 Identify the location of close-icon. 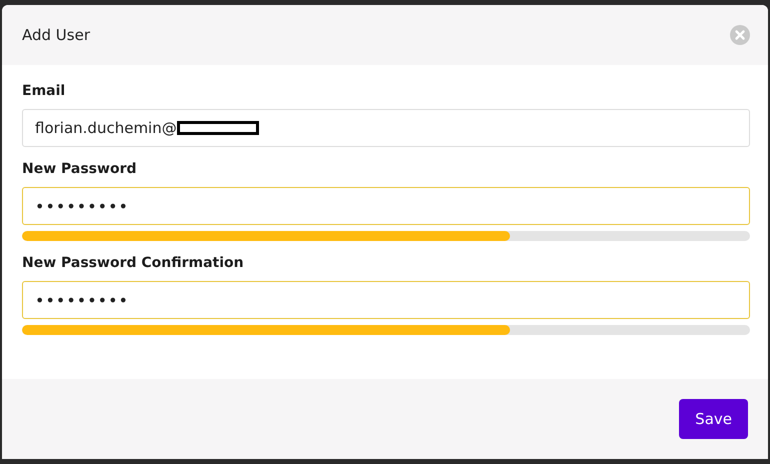
(740, 35).